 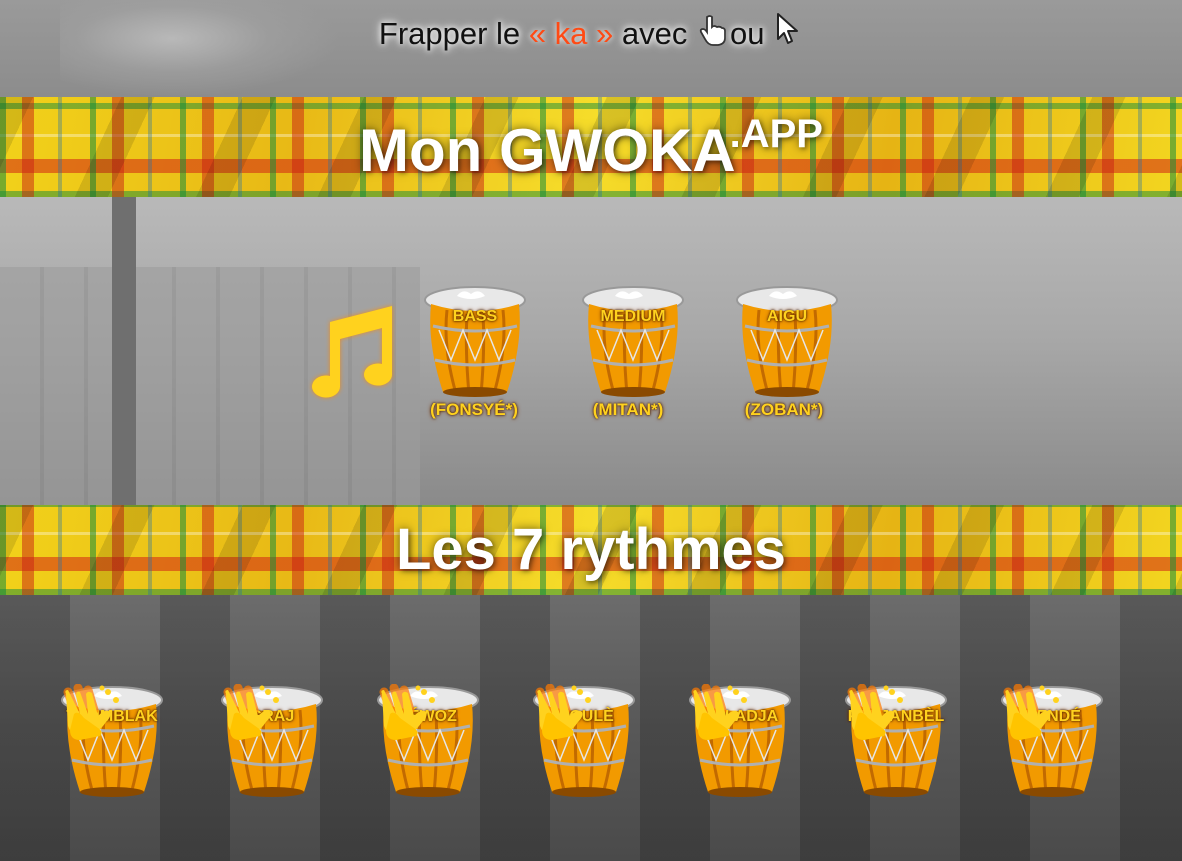 What do you see at coordinates (428, 743) in the screenshot?
I see `rhythm-button-3: LÉWOZ` at bounding box center [428, 743].